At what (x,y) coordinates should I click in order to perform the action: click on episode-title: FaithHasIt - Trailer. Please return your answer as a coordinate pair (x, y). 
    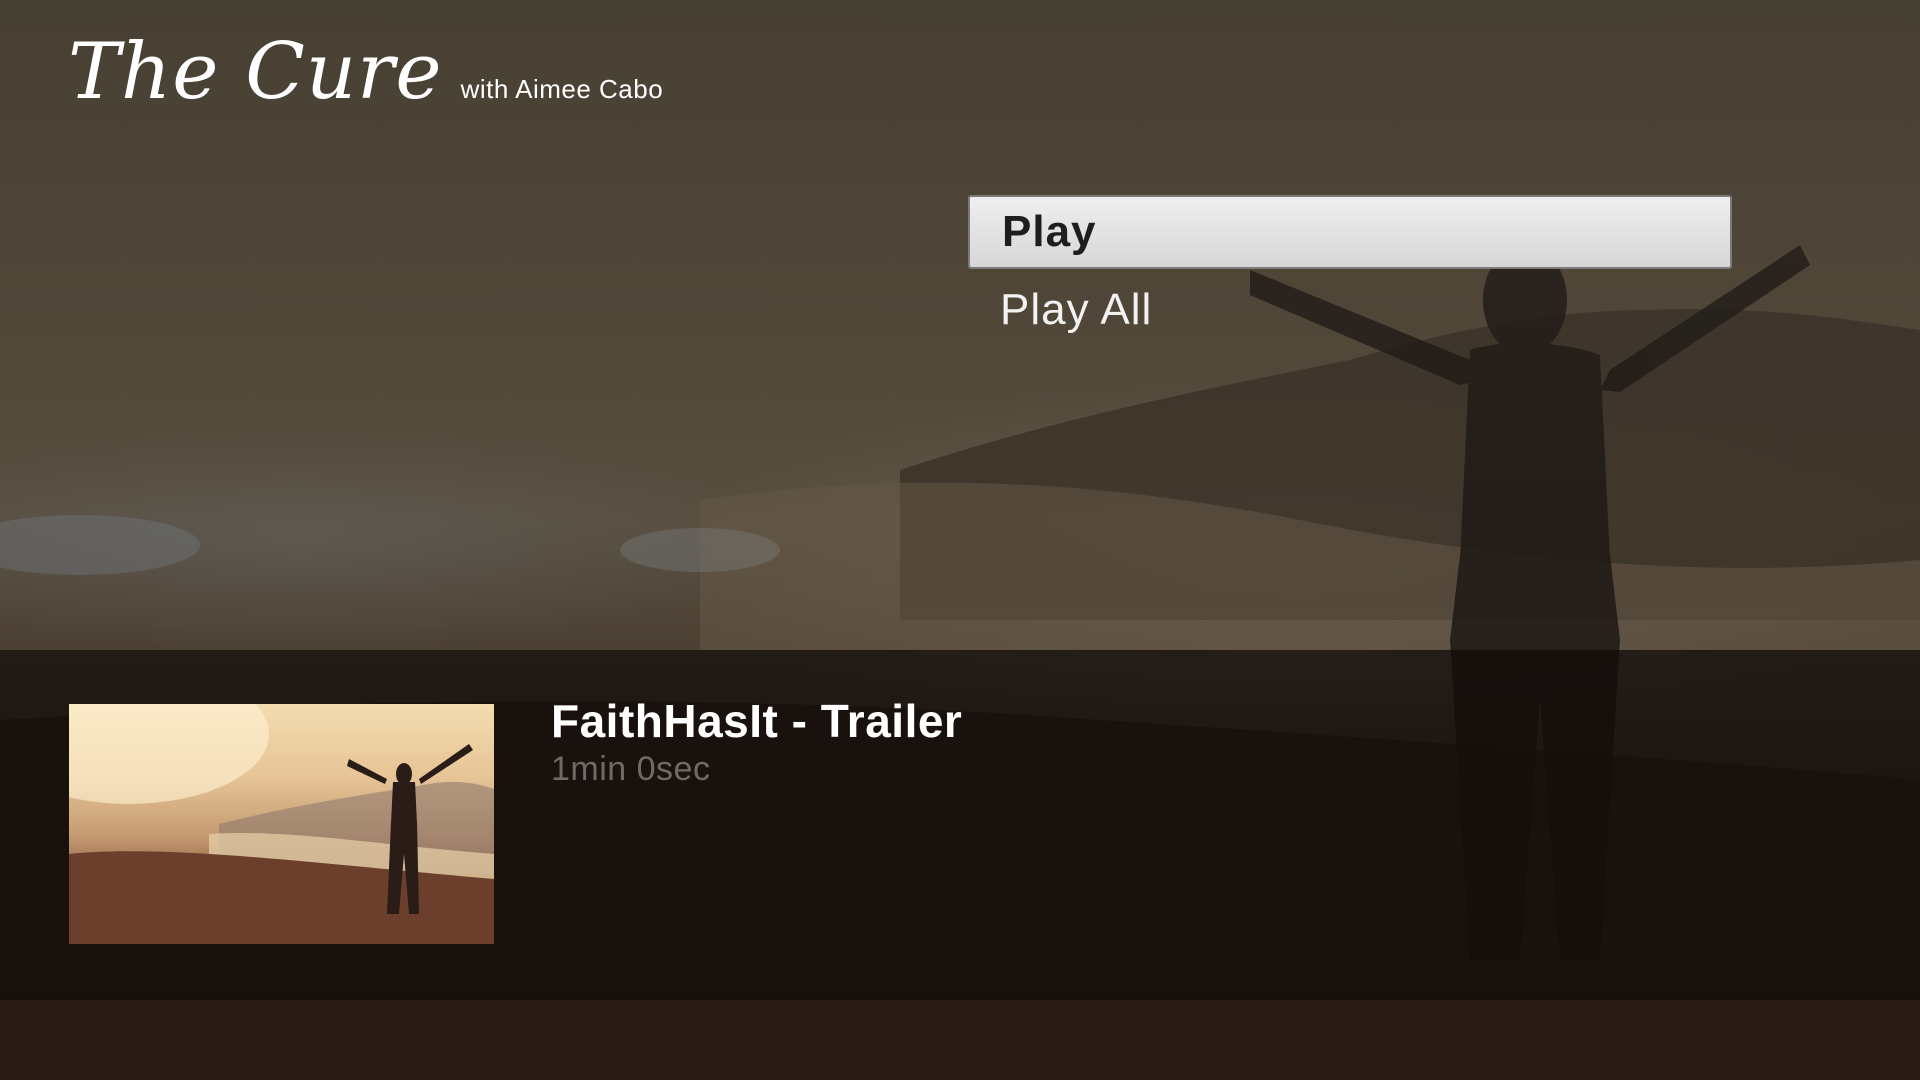
    Looking at the image, I should click on (757, 721).